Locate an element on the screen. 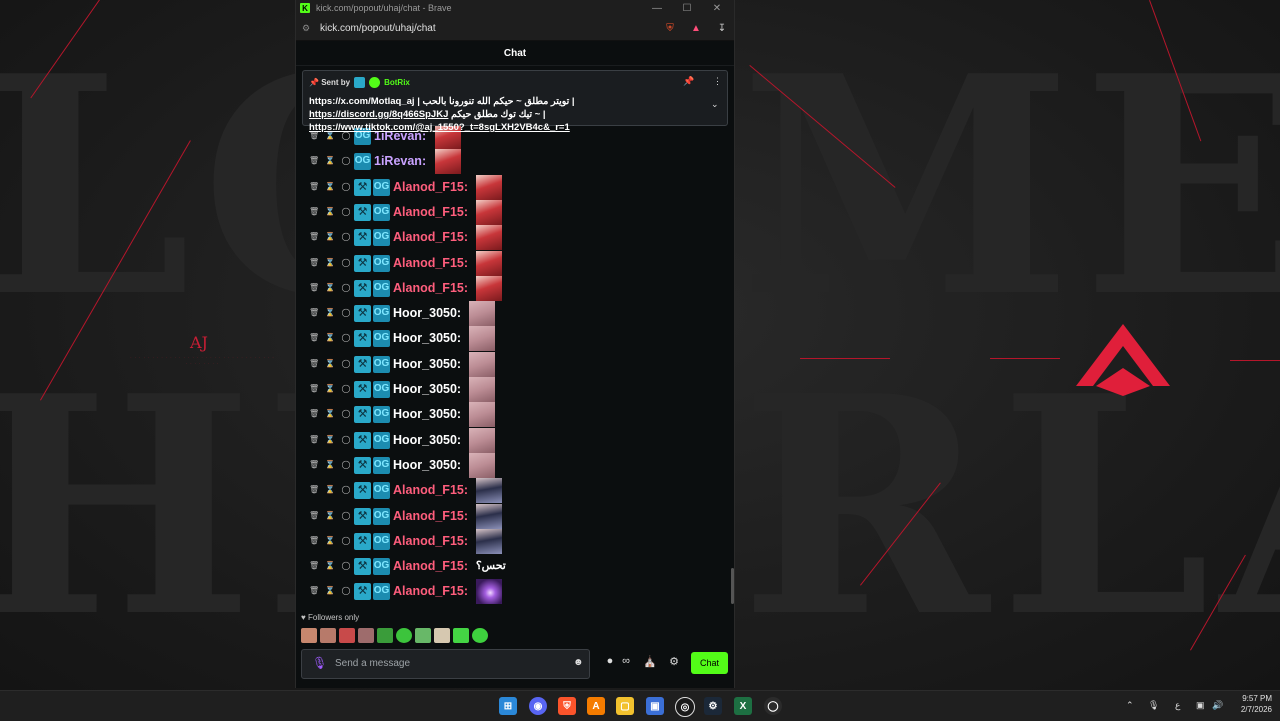 Image resolution: width=1280 pixels, height=721 pixels. url-text: kick.com/popout/uhaj/chat is located at coordinates (378, 28).